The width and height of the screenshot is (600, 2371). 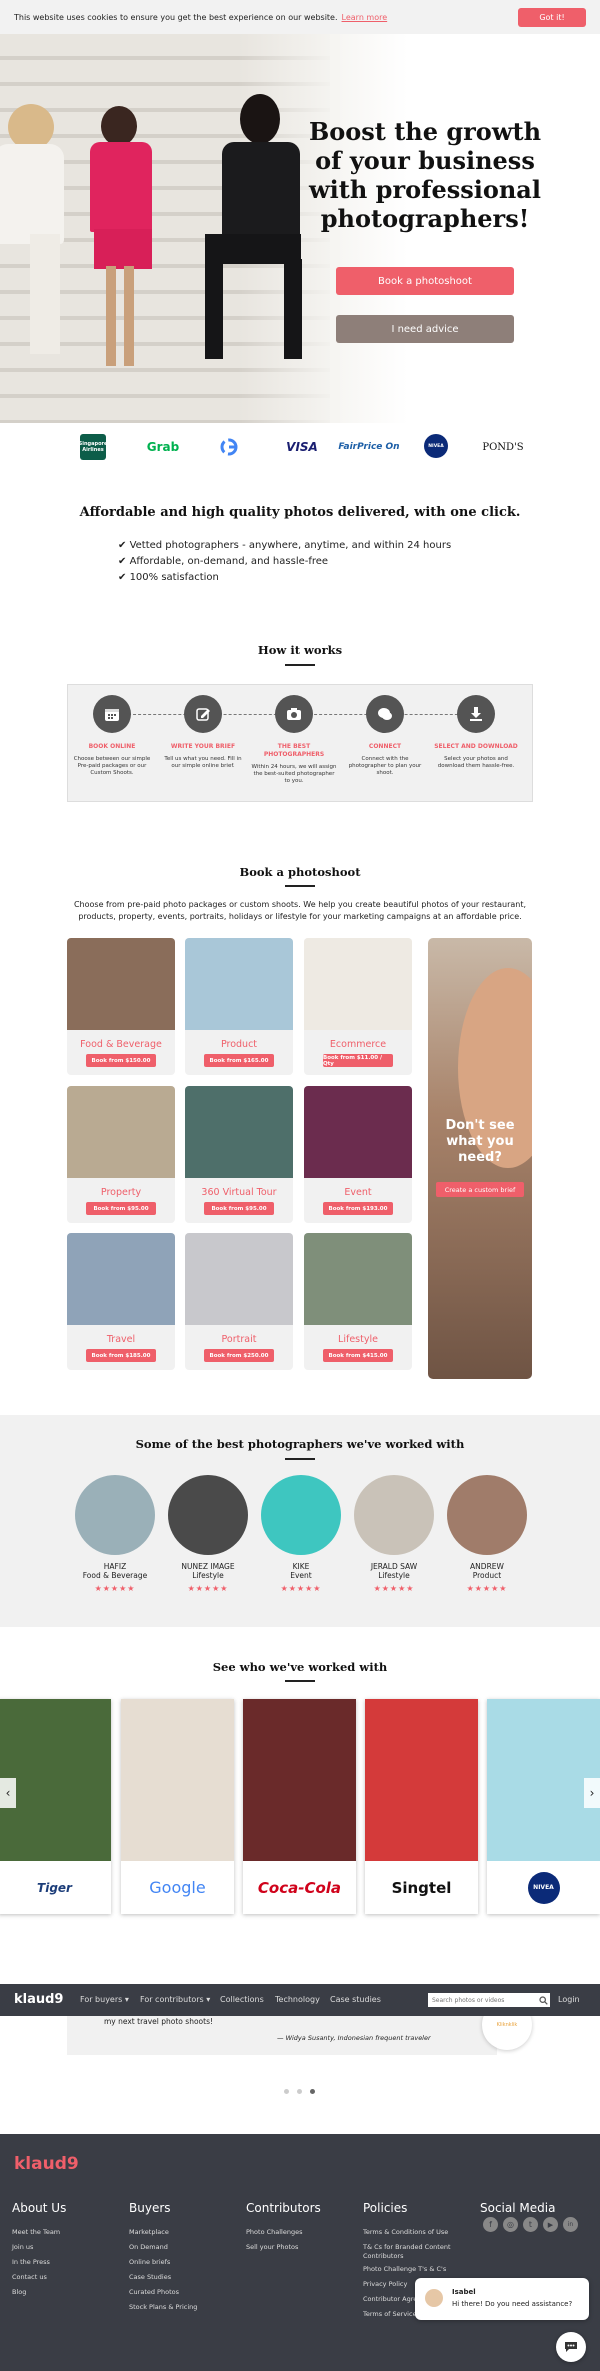 I want to click on youtube-icon: ▶, so click(x=550, y=2224).